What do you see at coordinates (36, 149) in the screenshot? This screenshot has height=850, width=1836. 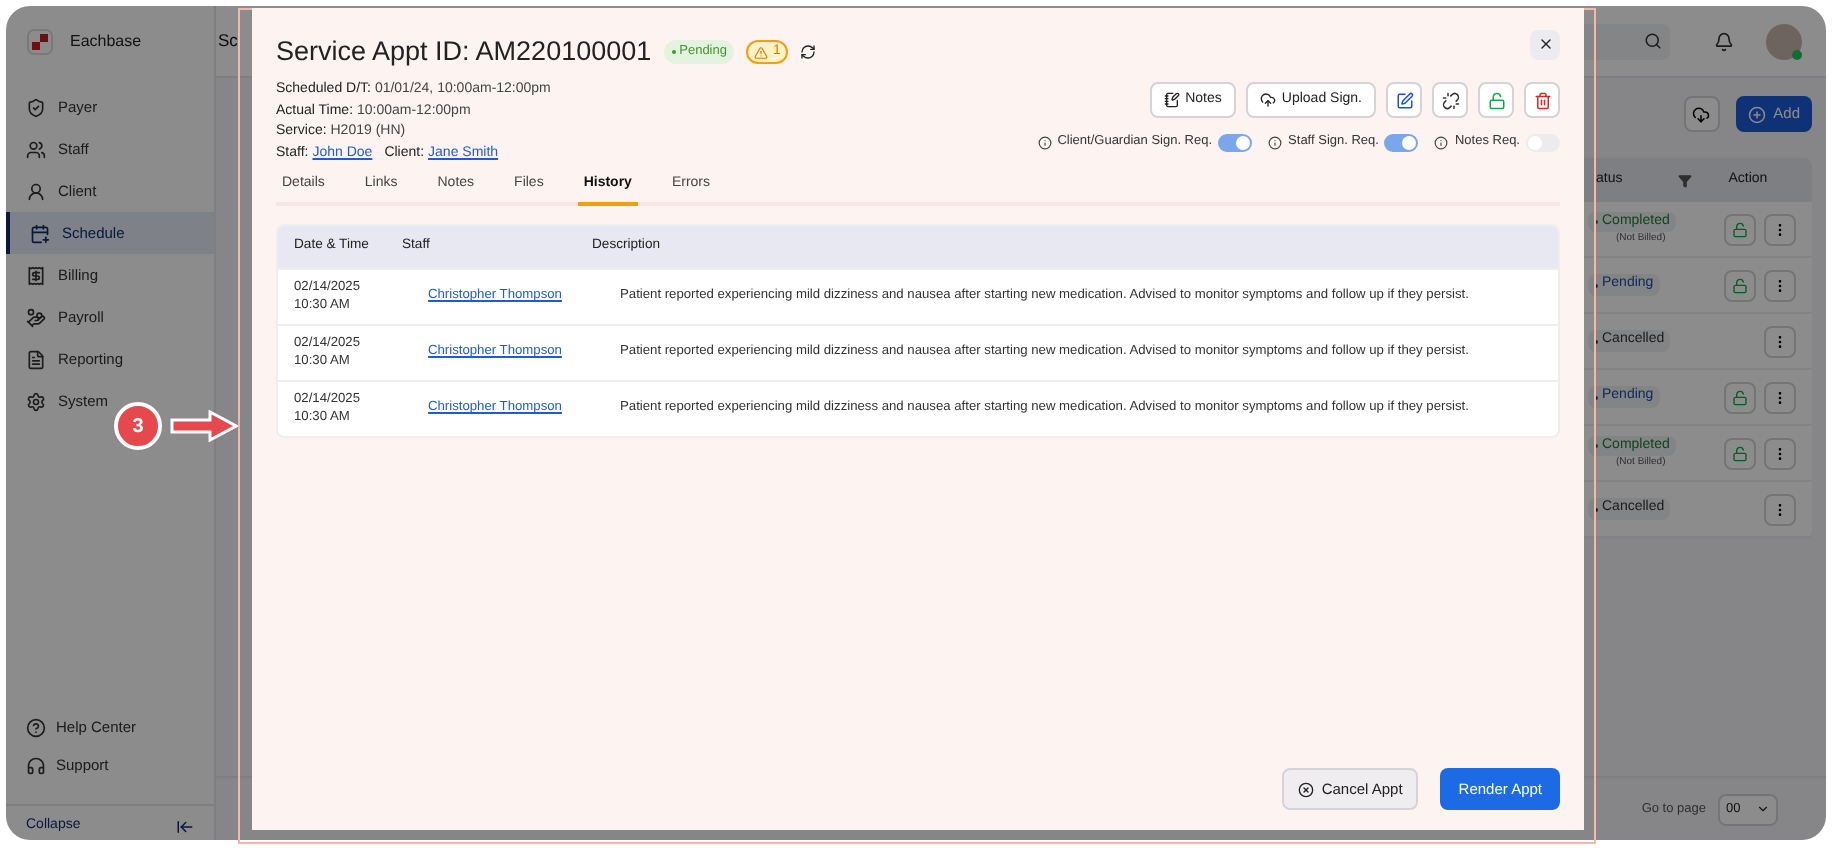 I see `people-icon` at bounding box center [36, 149].